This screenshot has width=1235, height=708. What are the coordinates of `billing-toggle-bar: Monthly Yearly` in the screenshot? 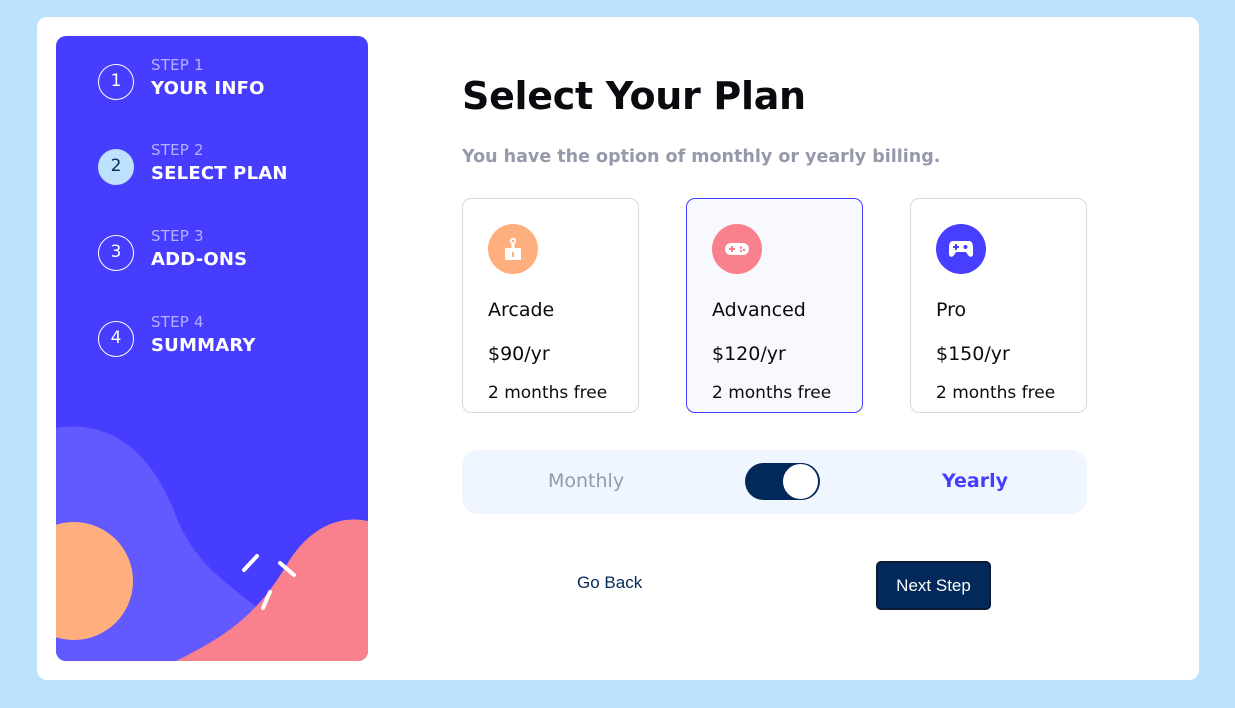 It's located at (774, 482).